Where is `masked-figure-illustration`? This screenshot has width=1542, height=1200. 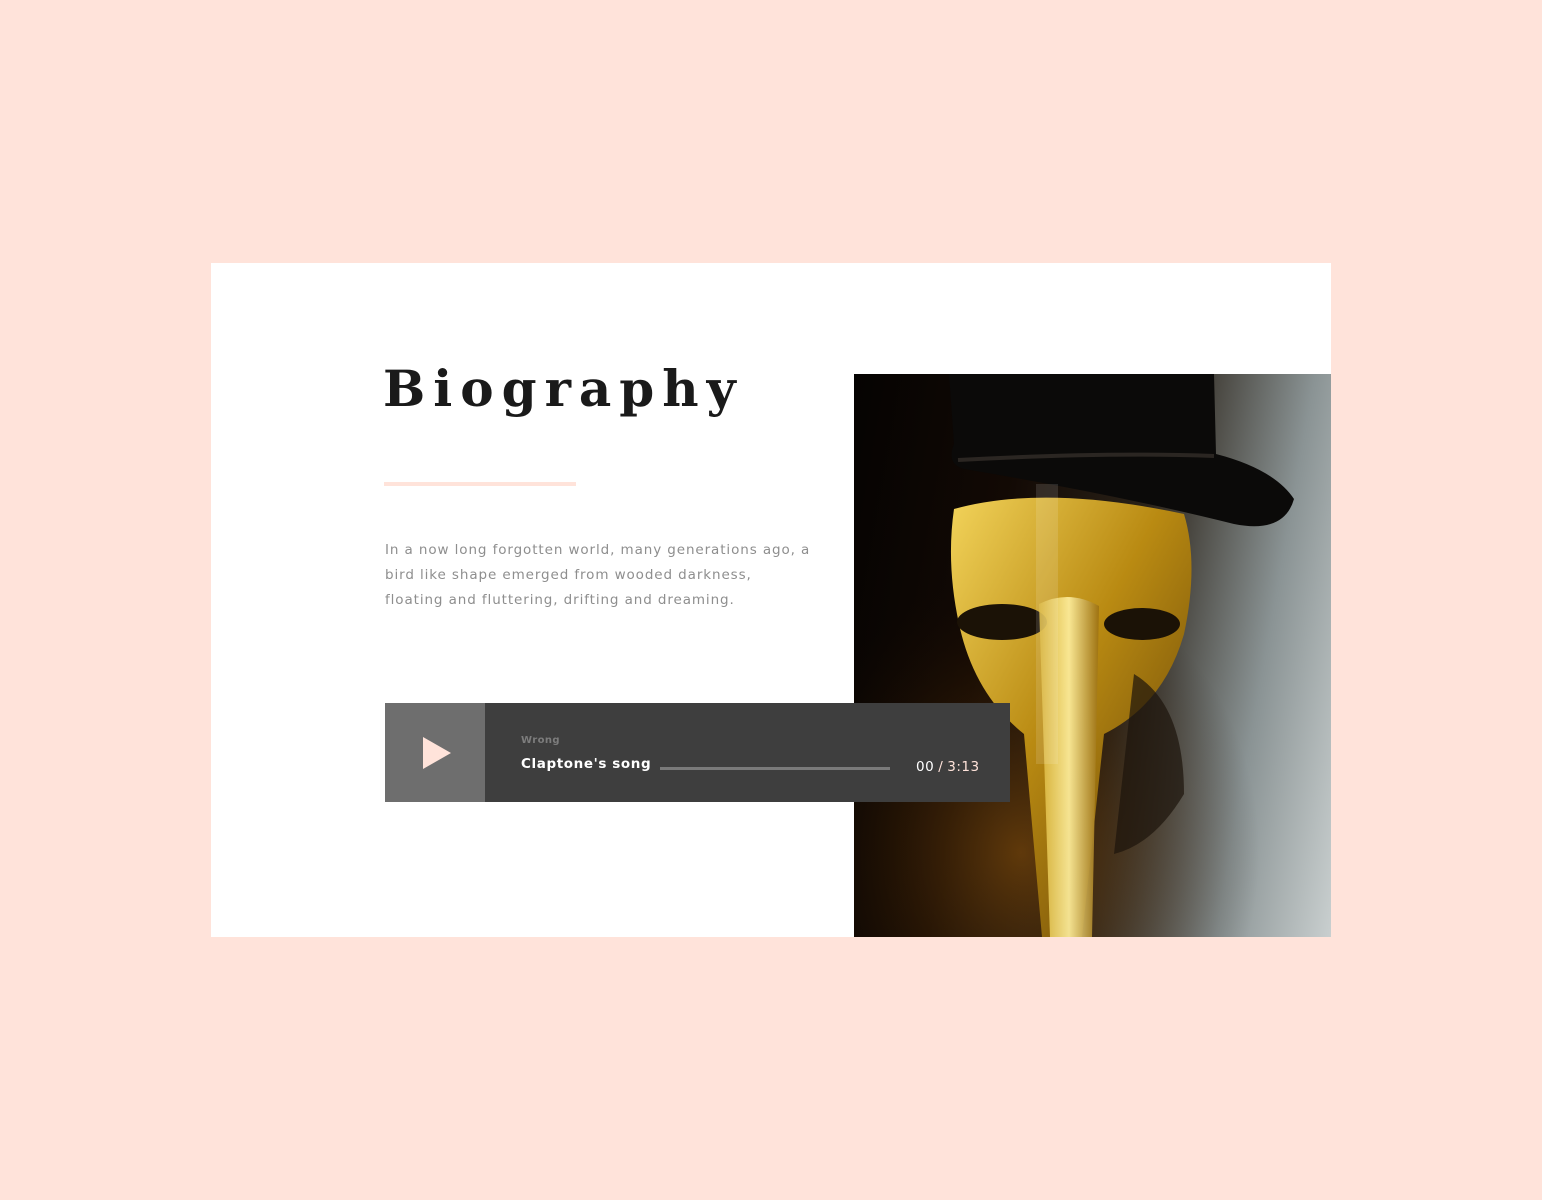 masked-figure-illustration is located at coordinates (1092, 655).